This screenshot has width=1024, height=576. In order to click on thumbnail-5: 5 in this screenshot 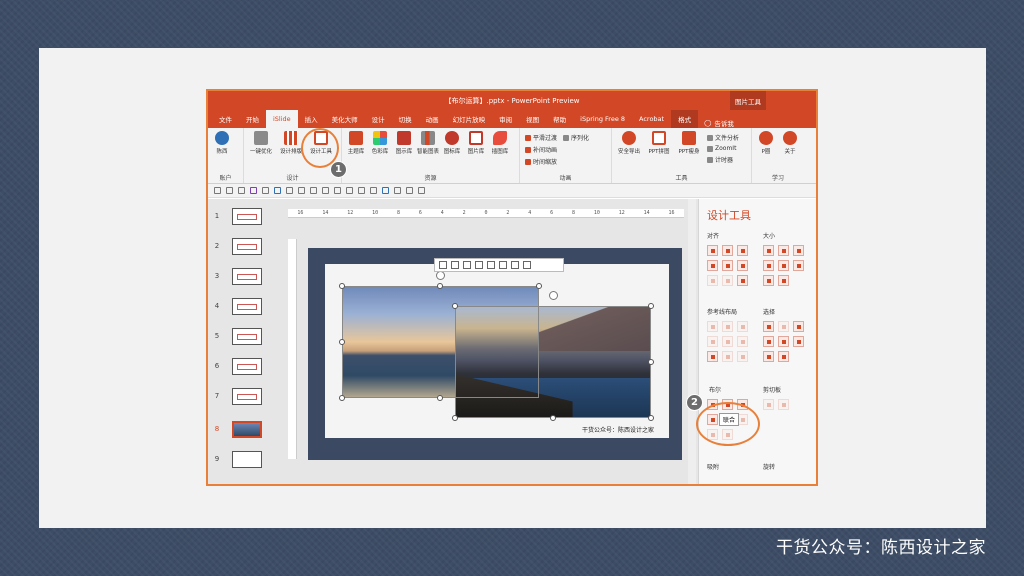, I will do `click(239, 336)`.